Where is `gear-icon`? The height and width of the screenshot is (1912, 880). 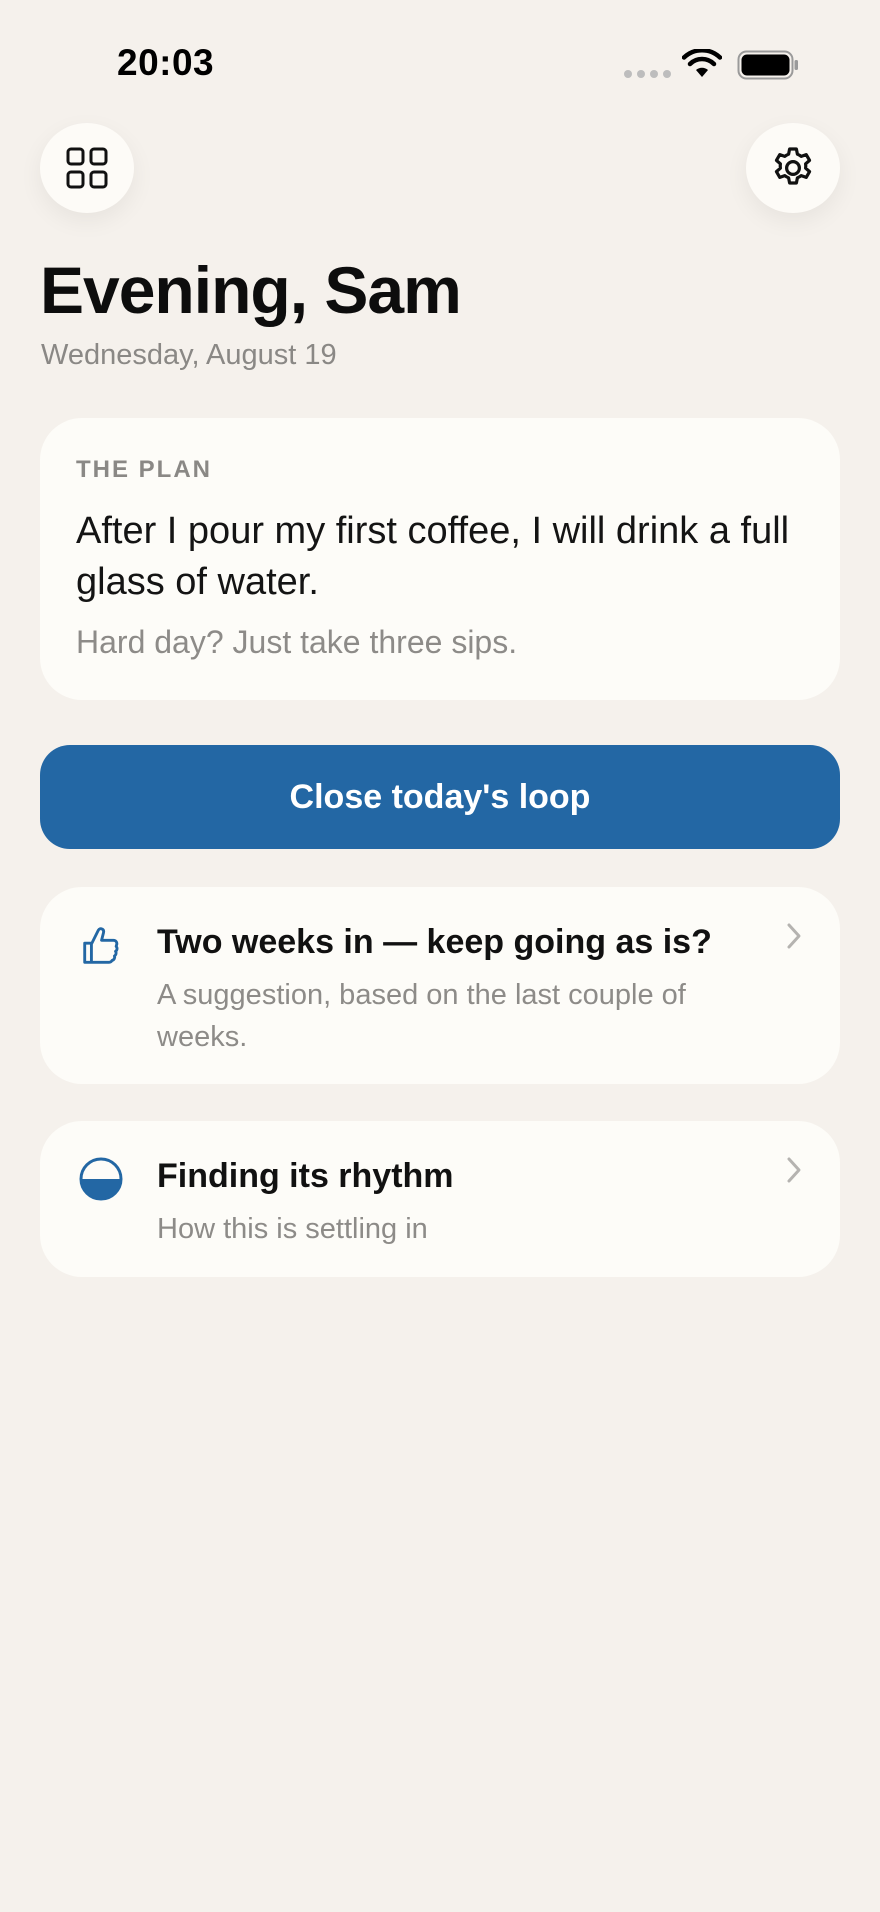
gear-icon is located at coordinates (793, 166).